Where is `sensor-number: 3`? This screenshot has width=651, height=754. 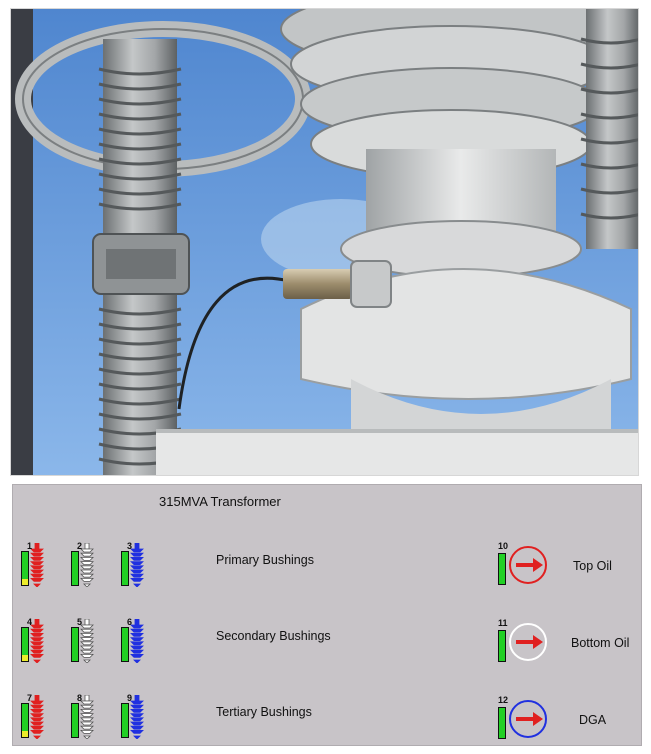
sensor-number: 3 is located at coordinates (130, 546).